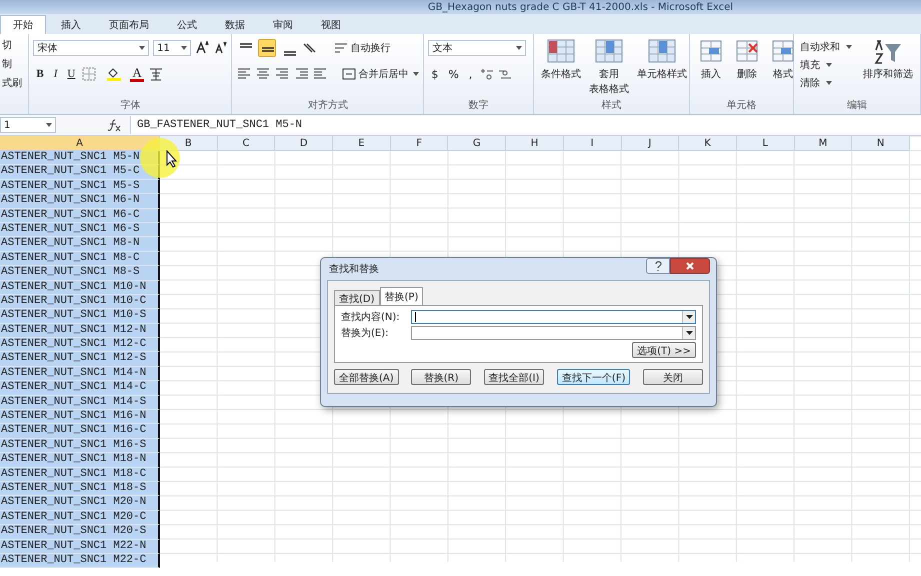  Describe the element at coordinates (496, 74) in the screenshot. I see `decimal-icon` at that location.